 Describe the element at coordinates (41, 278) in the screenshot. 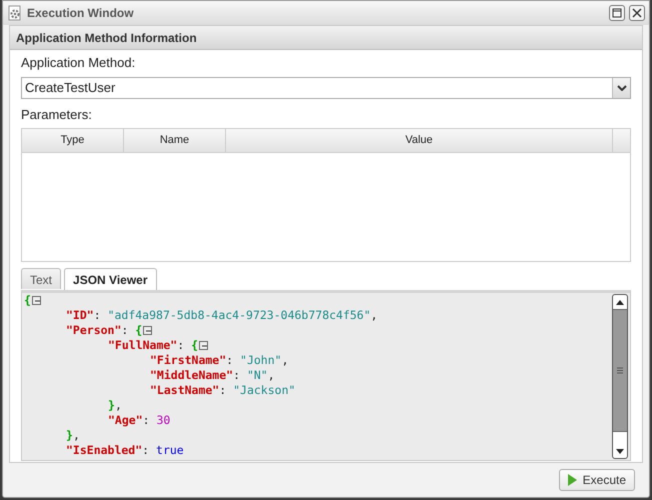

I see `tab: Text` at that location.